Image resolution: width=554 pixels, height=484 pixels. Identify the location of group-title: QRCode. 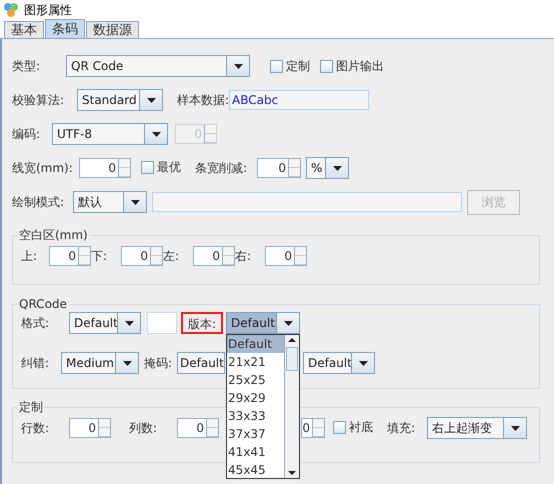
(43, 304).